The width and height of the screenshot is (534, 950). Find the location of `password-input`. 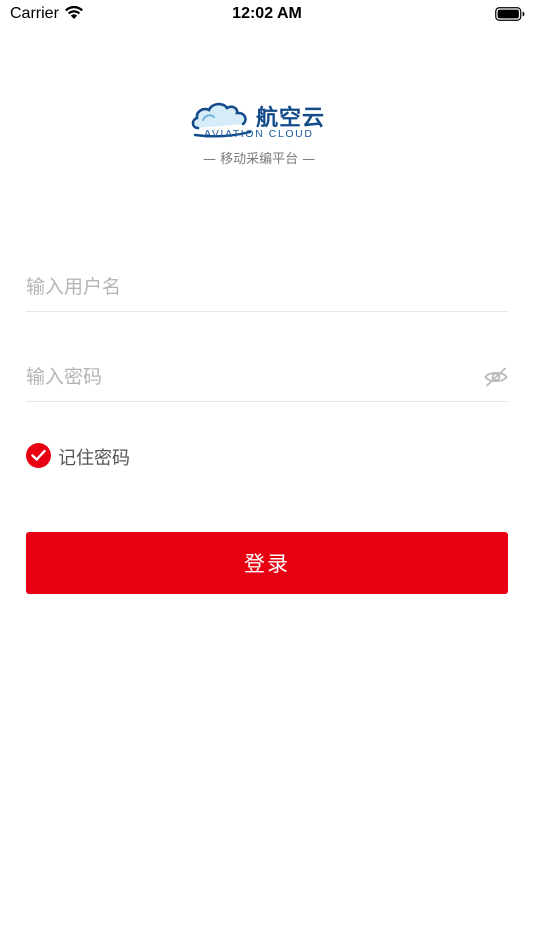

password-input is located at coordinates (246, 377).